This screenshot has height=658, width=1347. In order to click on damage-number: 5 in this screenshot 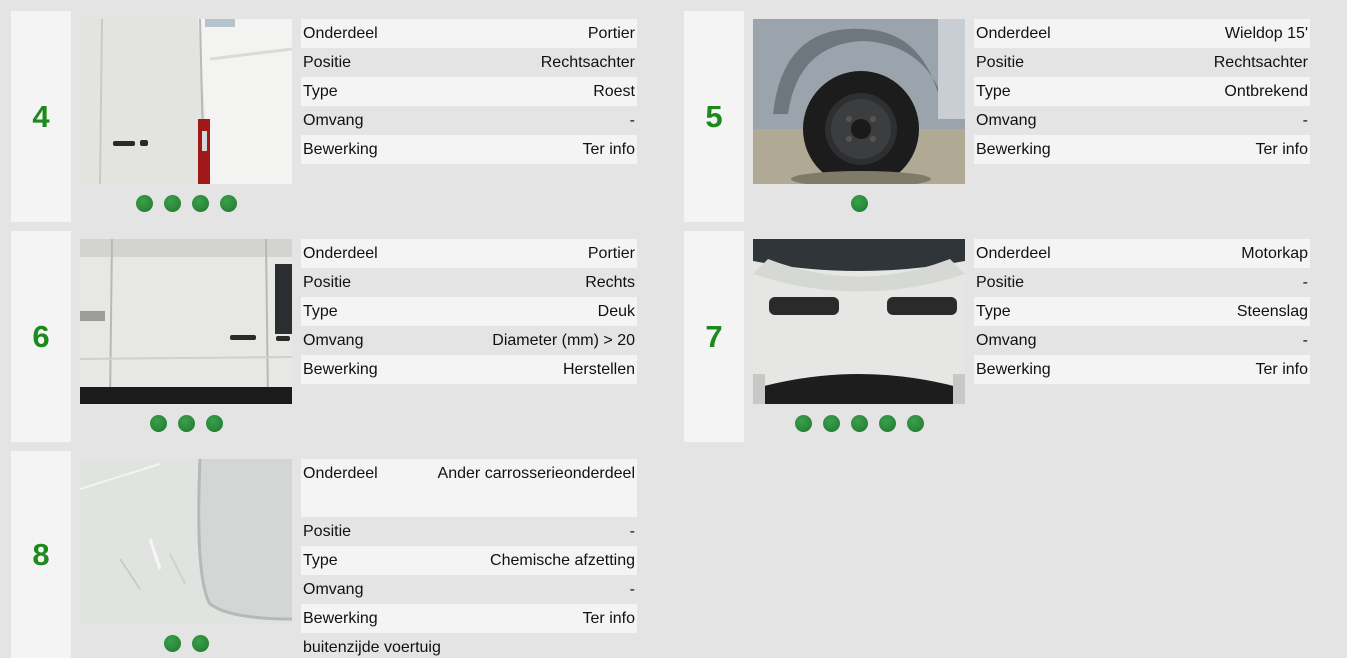, I will do `click(714, 116)`.